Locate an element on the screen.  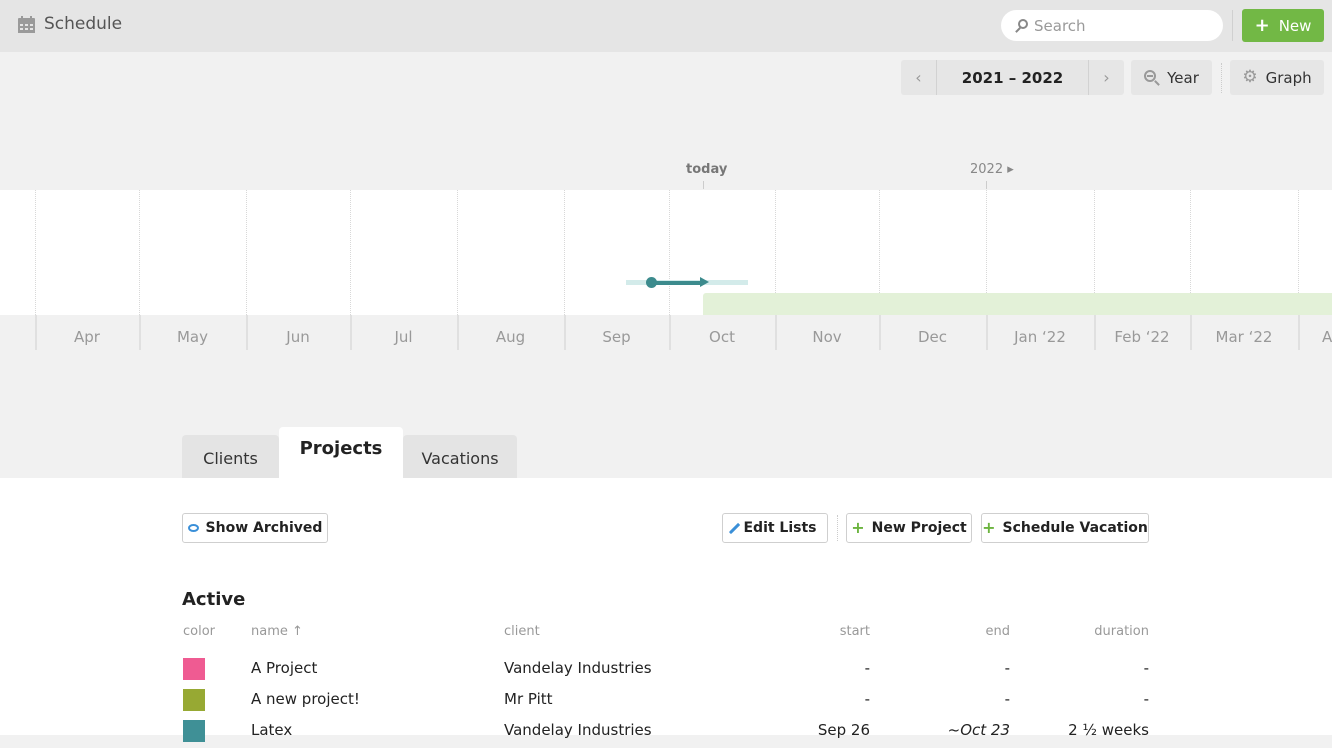
today-tick is located at coordinates (703, 185).